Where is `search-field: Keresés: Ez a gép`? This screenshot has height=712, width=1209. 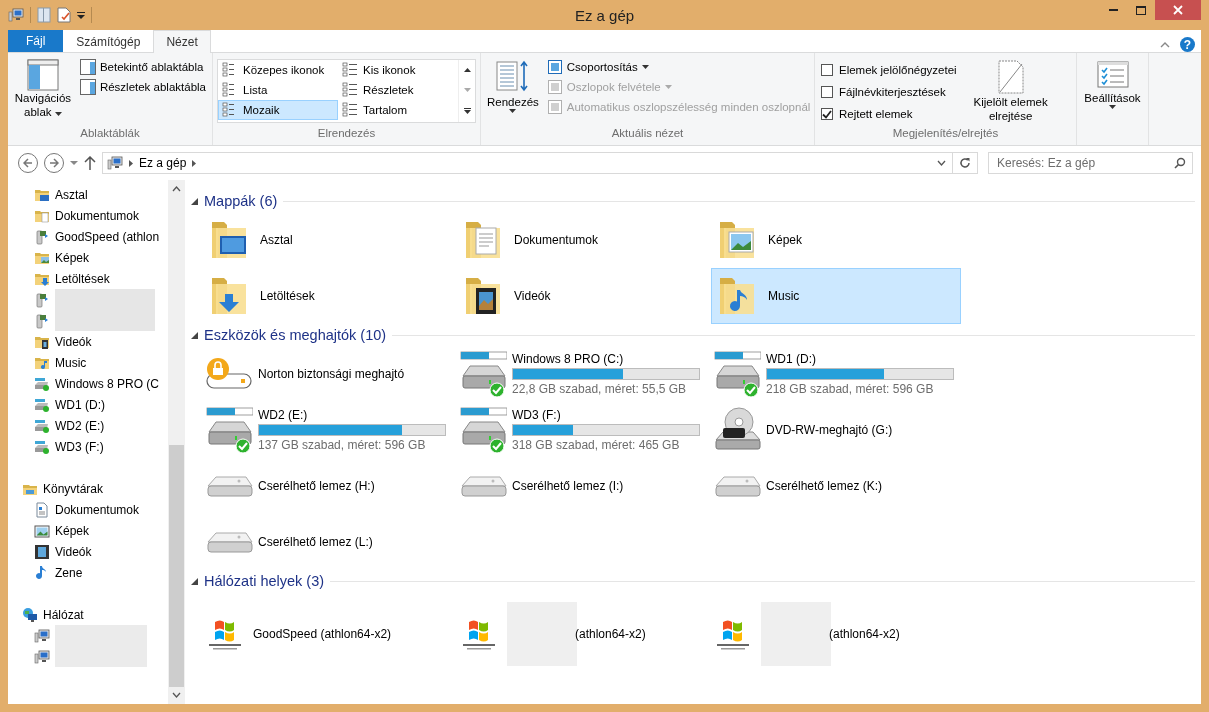 search-field: Keresés: Ez a gép is located at coordinates (1090, 163).